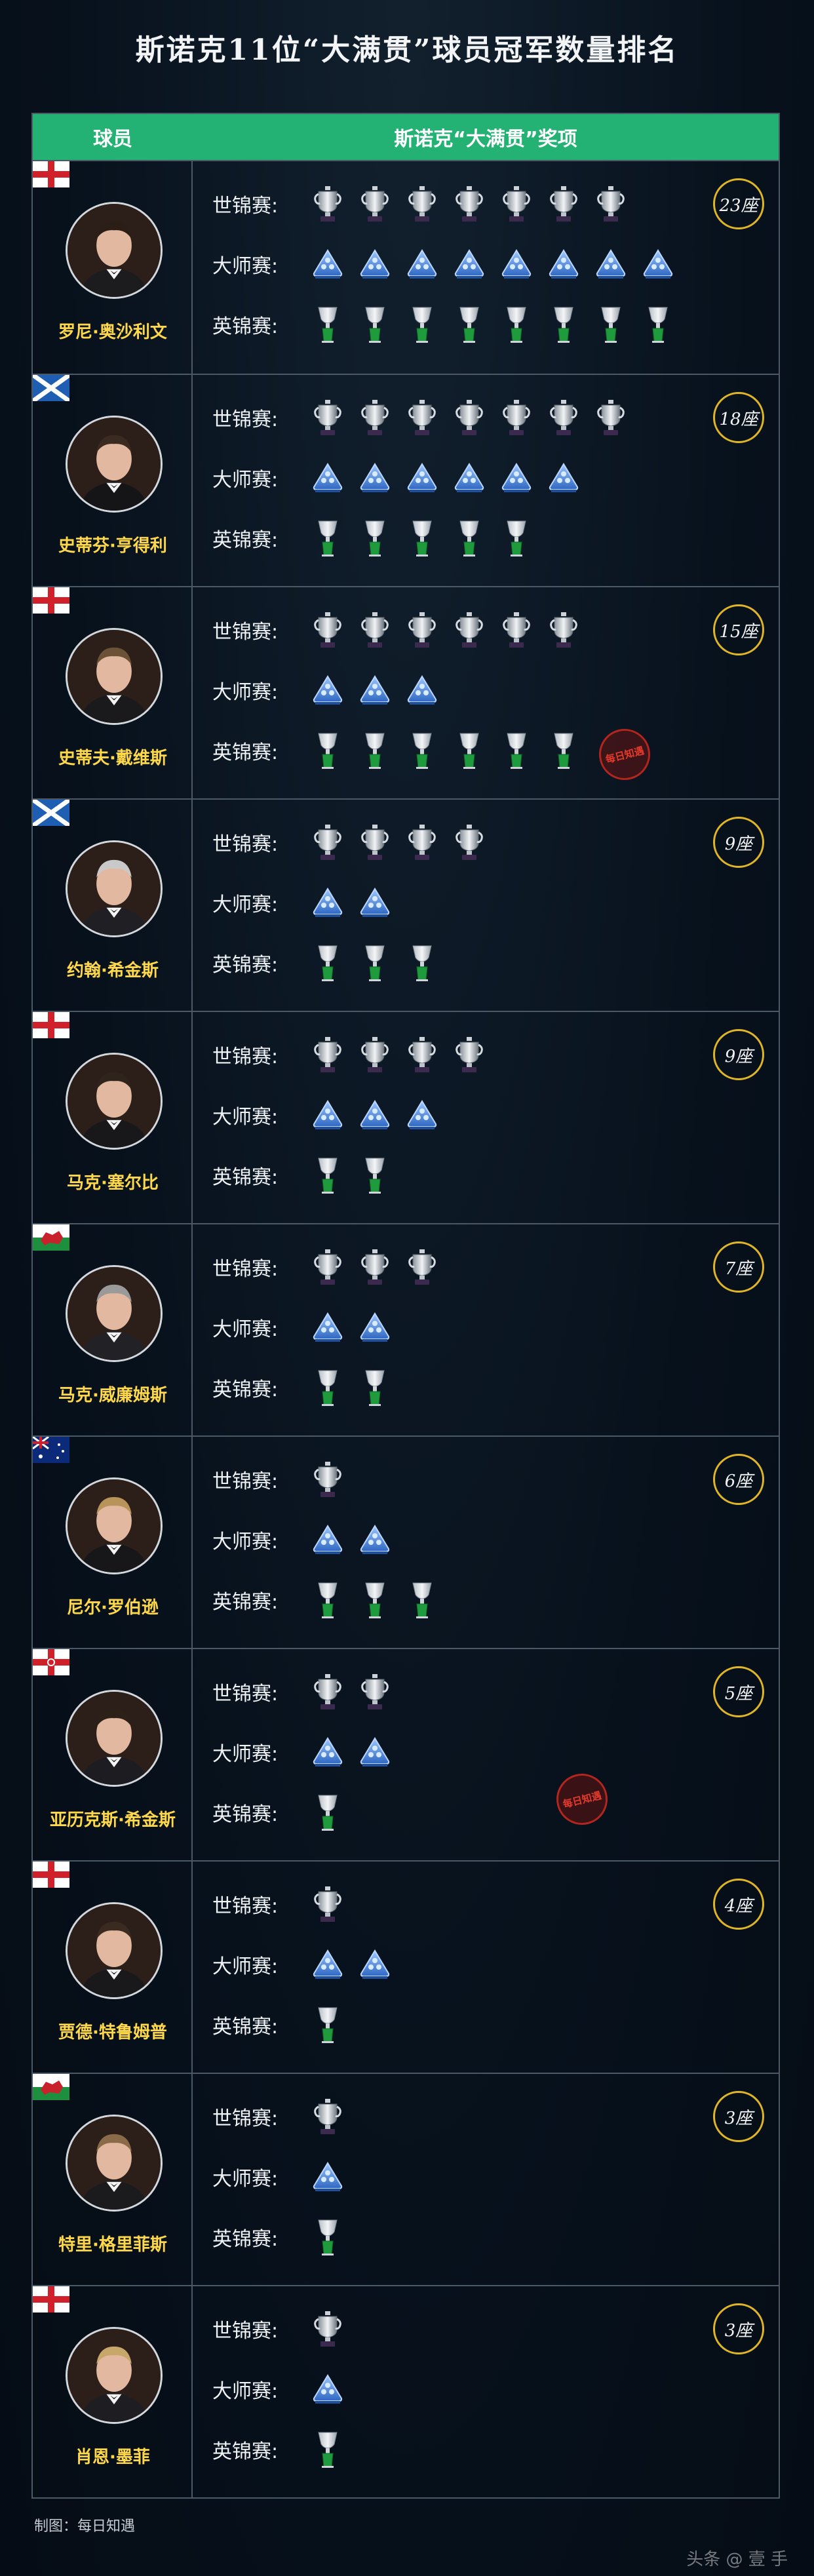 The height and width of the screenshot is (2576, 814). I want to click on stamp-text: 每日知遇, so click(582, 1799).